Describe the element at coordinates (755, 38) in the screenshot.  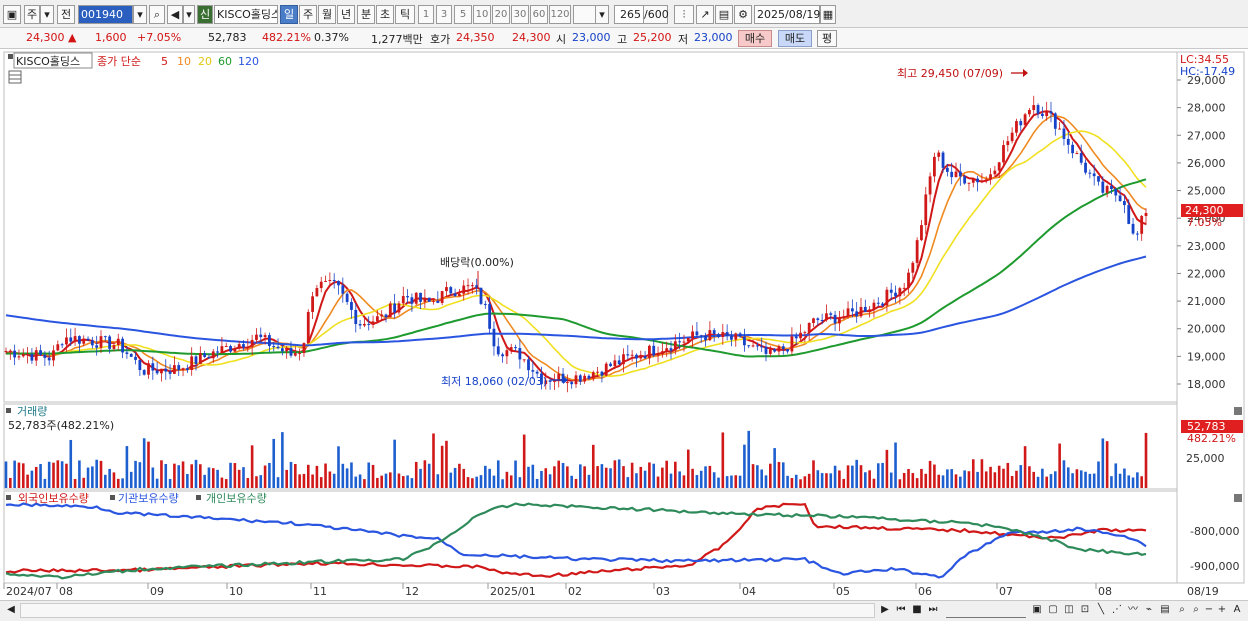
I see `buy-button: 매수` at that location.